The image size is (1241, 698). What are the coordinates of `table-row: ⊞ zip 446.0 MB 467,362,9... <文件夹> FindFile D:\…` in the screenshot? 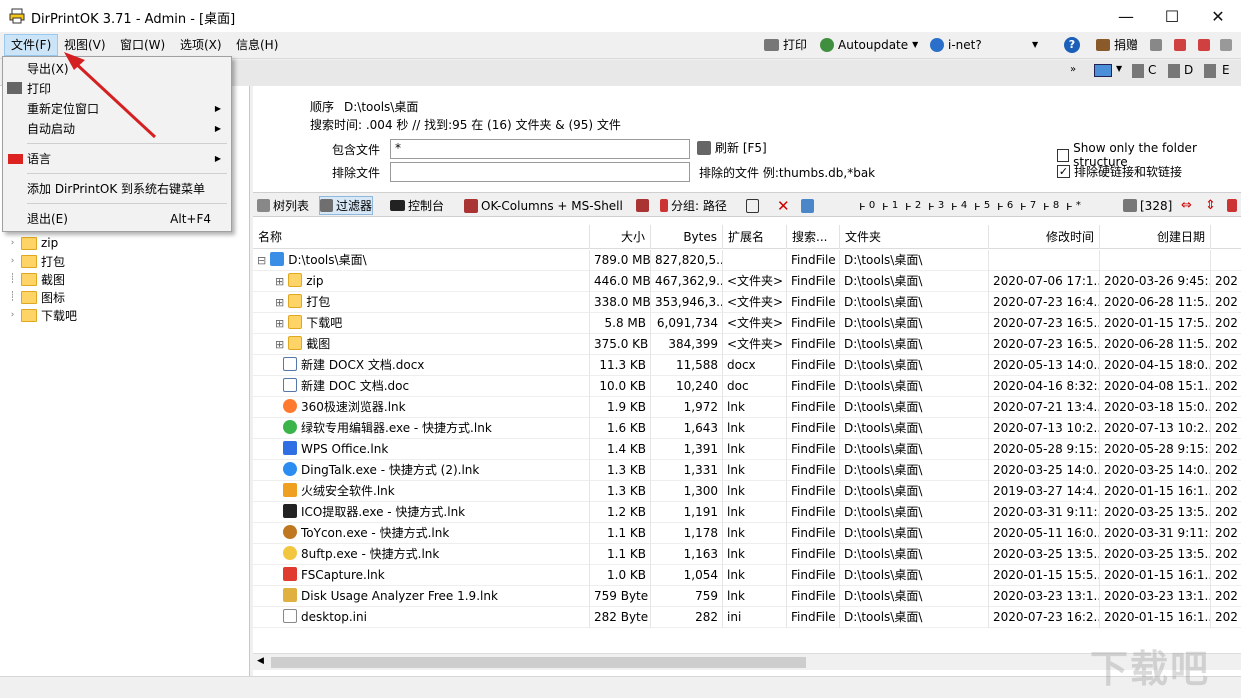 It's located at (747, 281).